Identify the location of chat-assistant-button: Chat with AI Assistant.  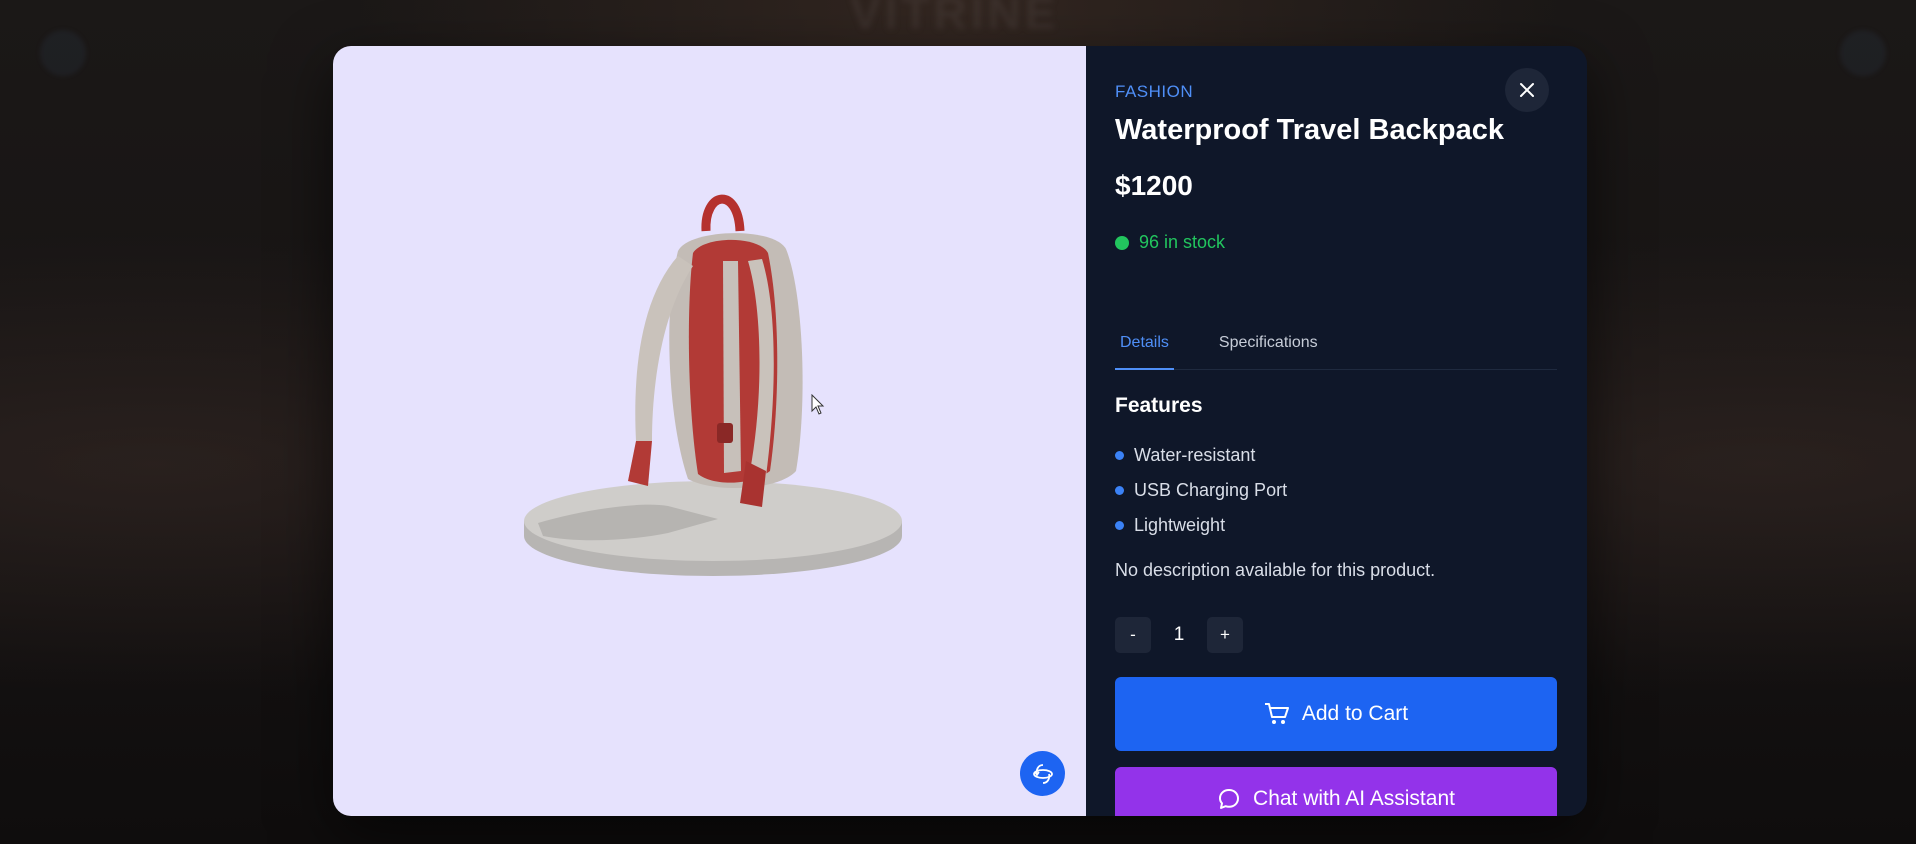
(1336, 791).